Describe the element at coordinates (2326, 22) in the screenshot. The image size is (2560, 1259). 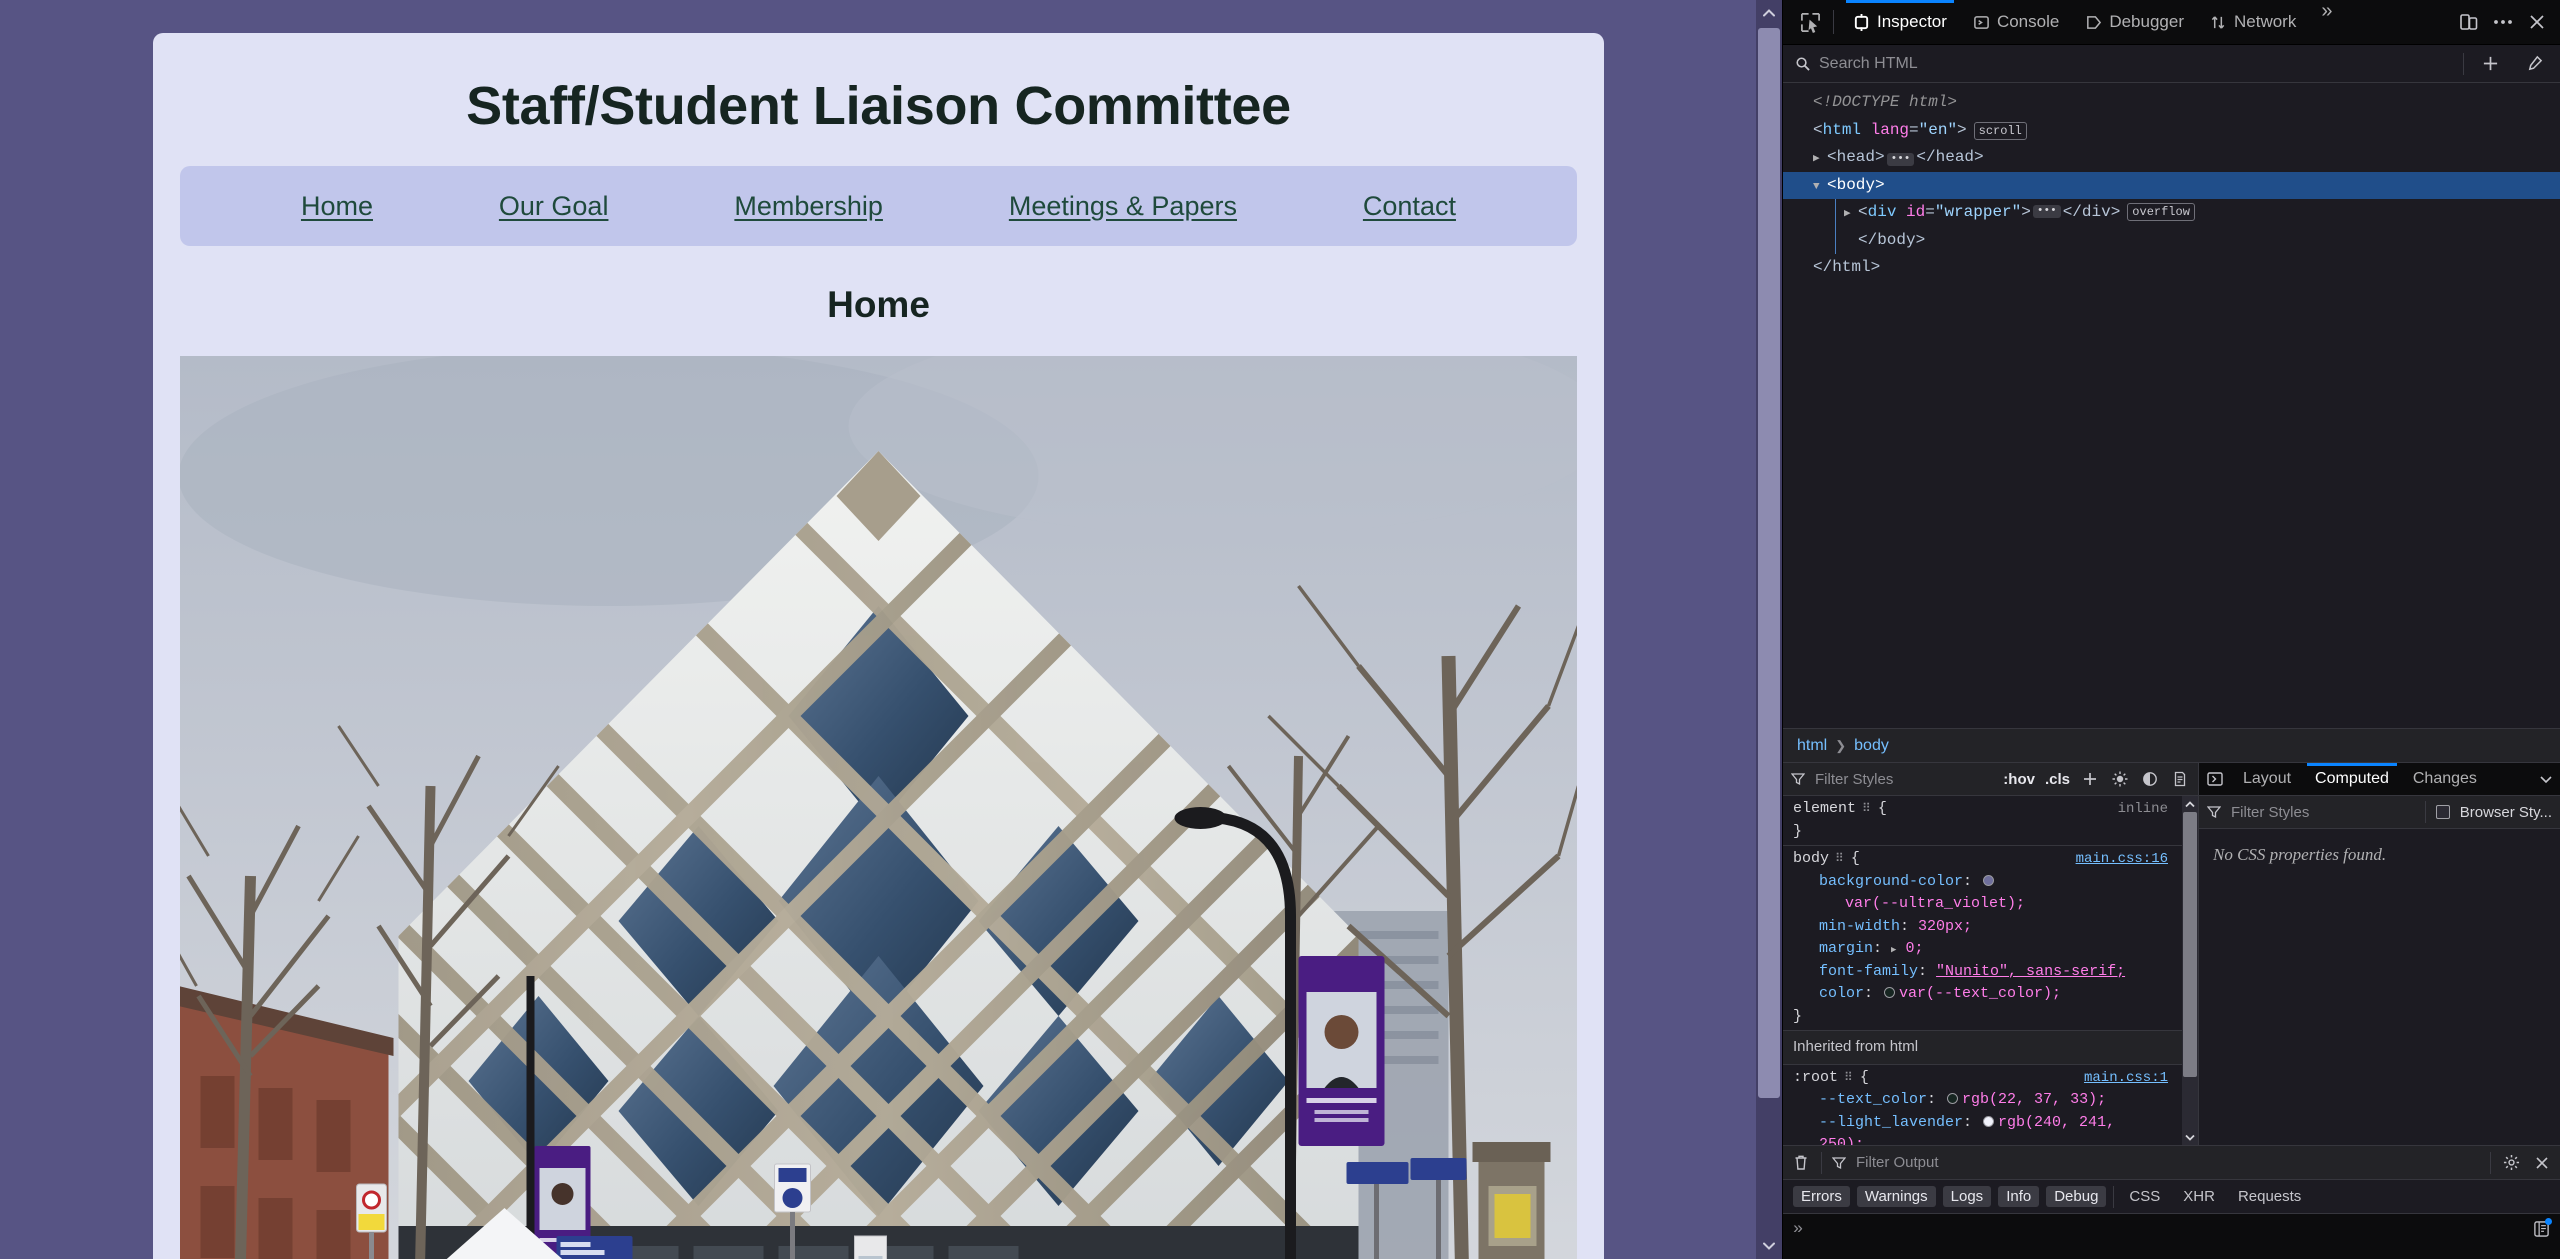
I see `tab-overflow-chevron-icon: »` at that location.